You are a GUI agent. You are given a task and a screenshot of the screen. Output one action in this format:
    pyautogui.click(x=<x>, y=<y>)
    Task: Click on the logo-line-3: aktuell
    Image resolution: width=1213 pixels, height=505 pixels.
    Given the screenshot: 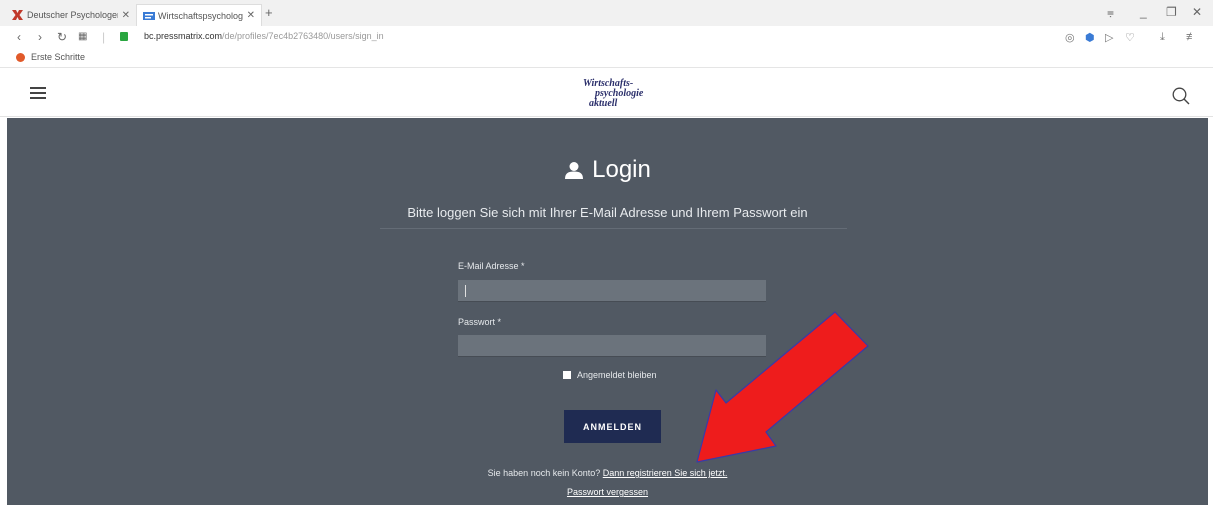 What is the action you would take?
    pyautogui.click(x=603, y=103)
    